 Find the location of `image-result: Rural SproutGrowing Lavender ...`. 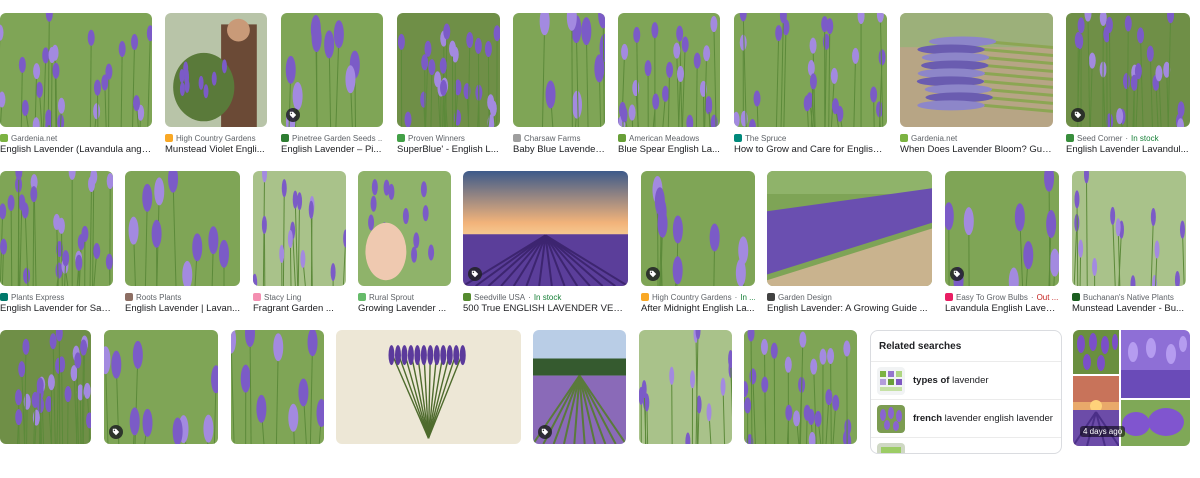

image-result: Rural SproutGrowing Lavender ... is located at coordinates (404, 245).